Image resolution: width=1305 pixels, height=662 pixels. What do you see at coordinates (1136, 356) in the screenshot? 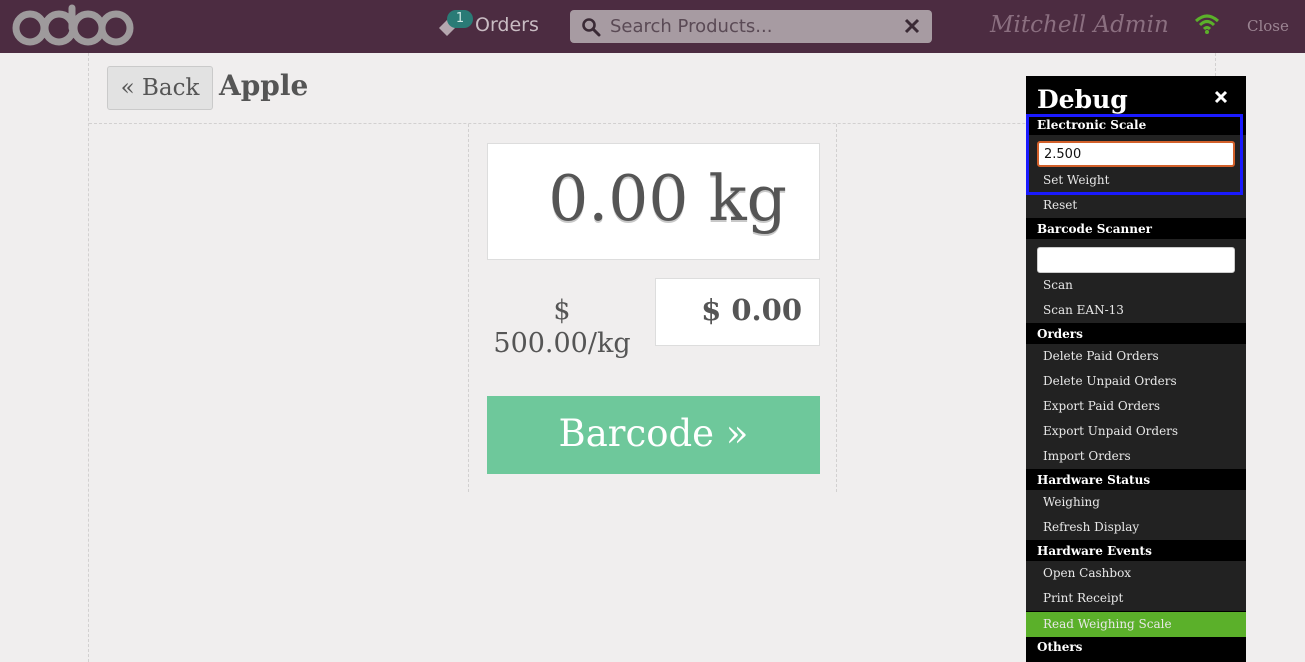
I see `delete-paid-orders-button: Delete Paid Orders` at bounding box center [1136, 356].